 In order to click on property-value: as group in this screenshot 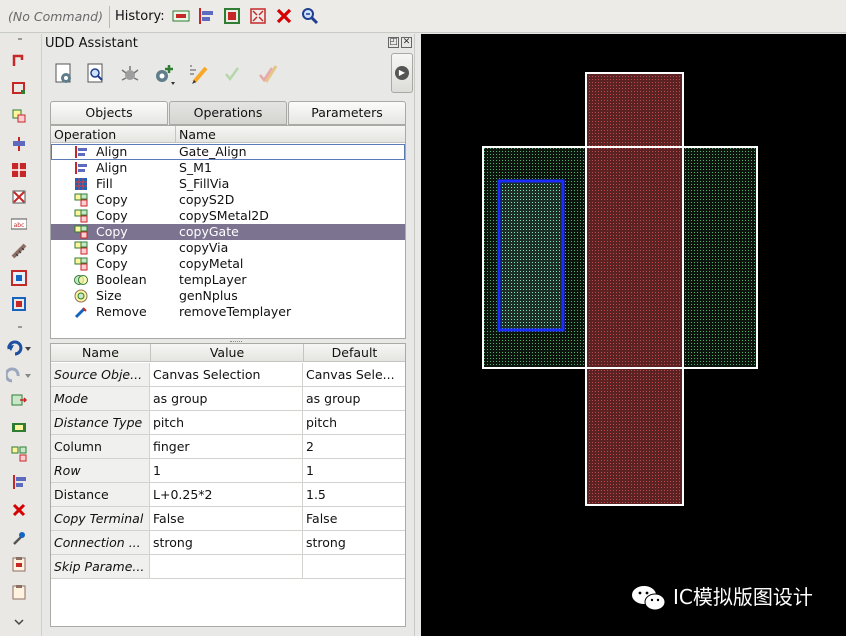, I will do `click(226, 398)`.